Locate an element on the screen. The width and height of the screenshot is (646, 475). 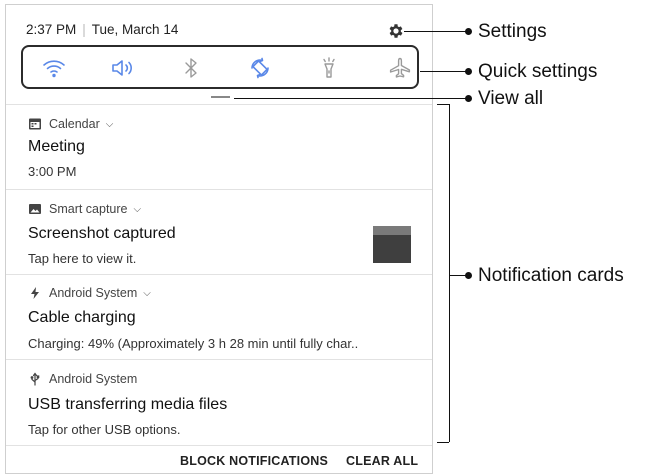
screenshot-thumbnail is located at coordinates (392, 244).